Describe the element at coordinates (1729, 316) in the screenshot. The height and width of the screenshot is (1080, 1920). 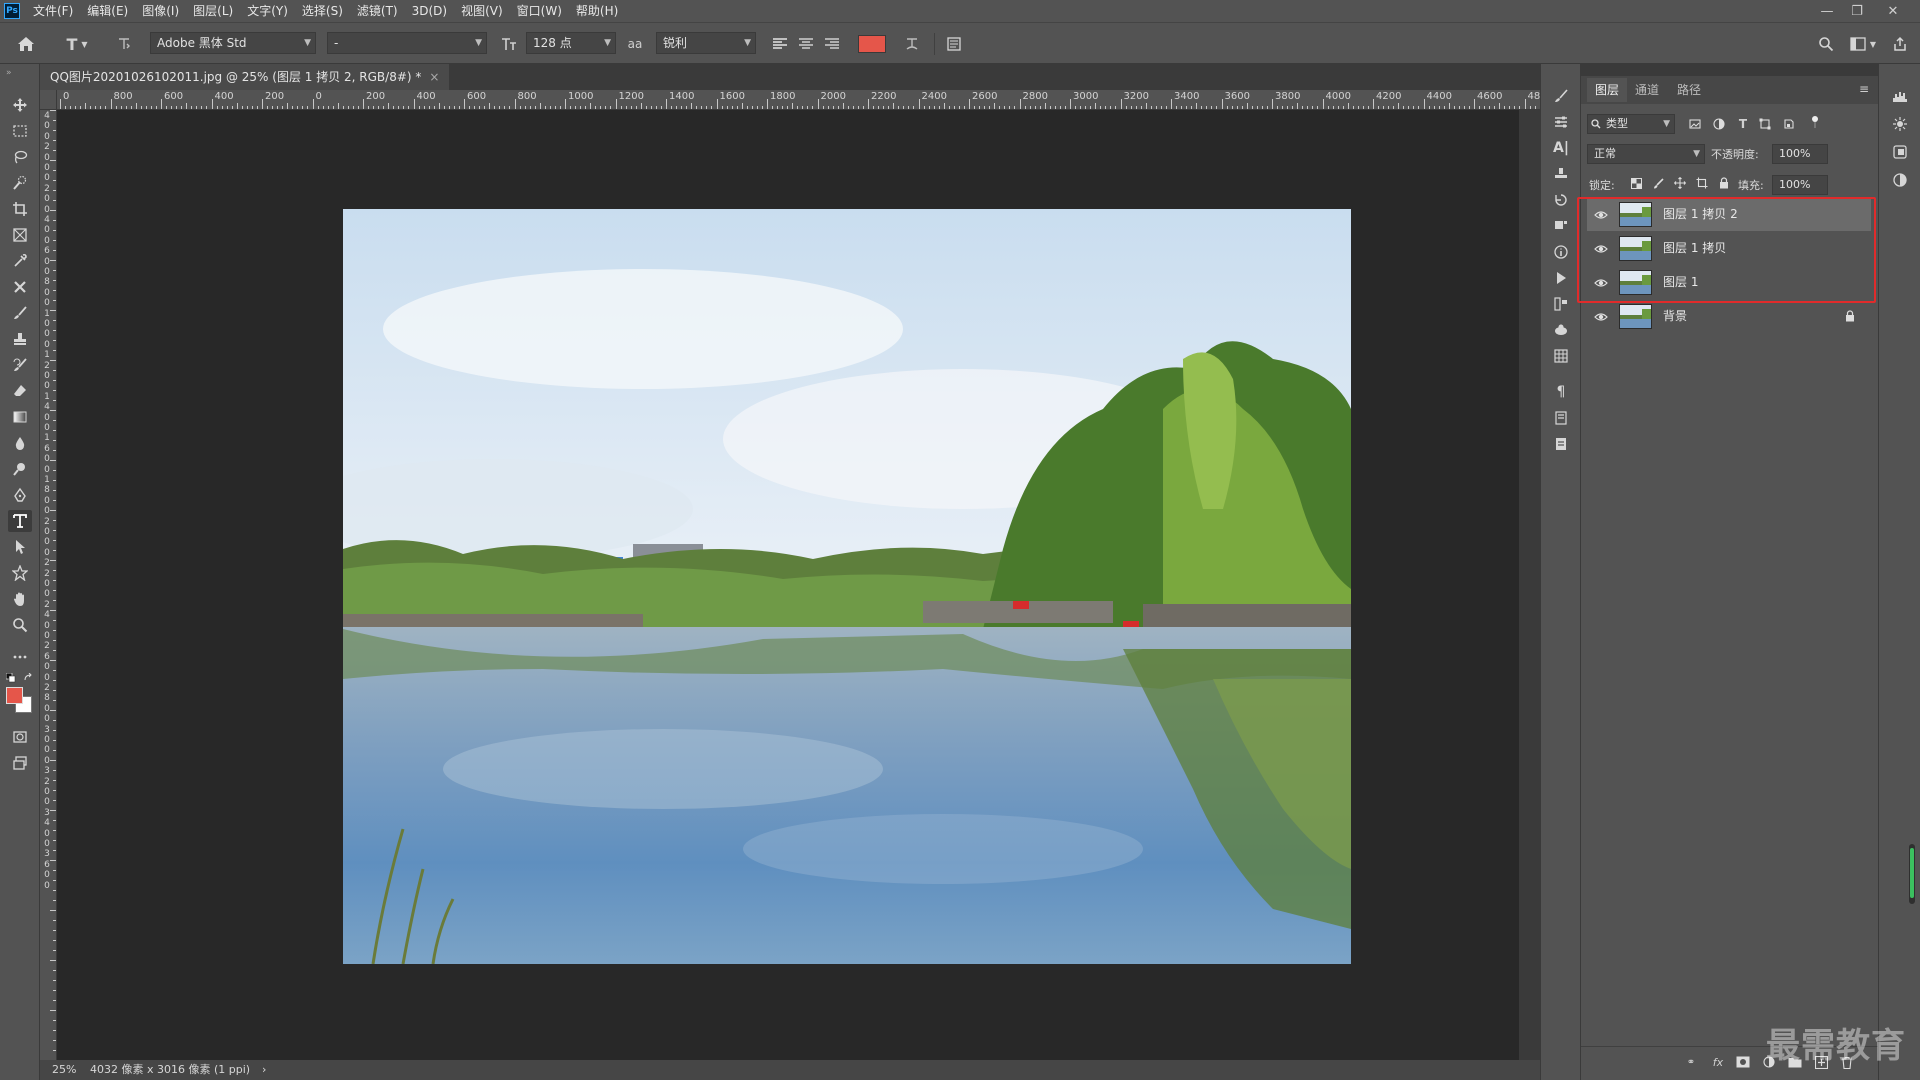
I see `layer-row: 背景` at that location.